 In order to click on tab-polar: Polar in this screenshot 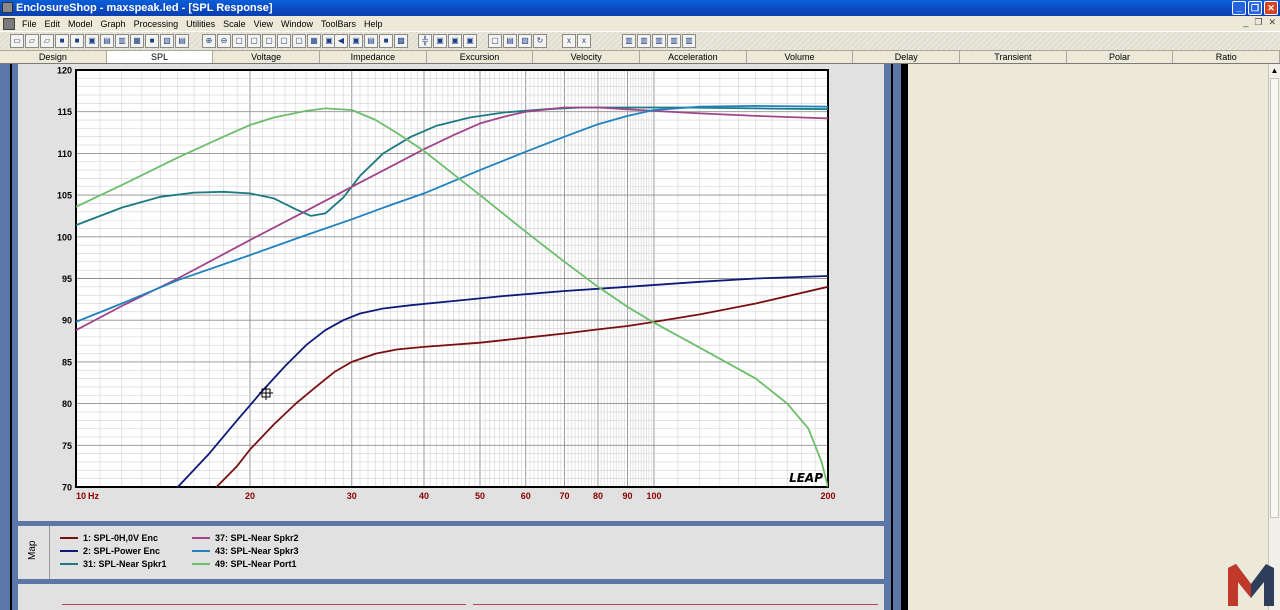, I will do `click(1120, 57)`.